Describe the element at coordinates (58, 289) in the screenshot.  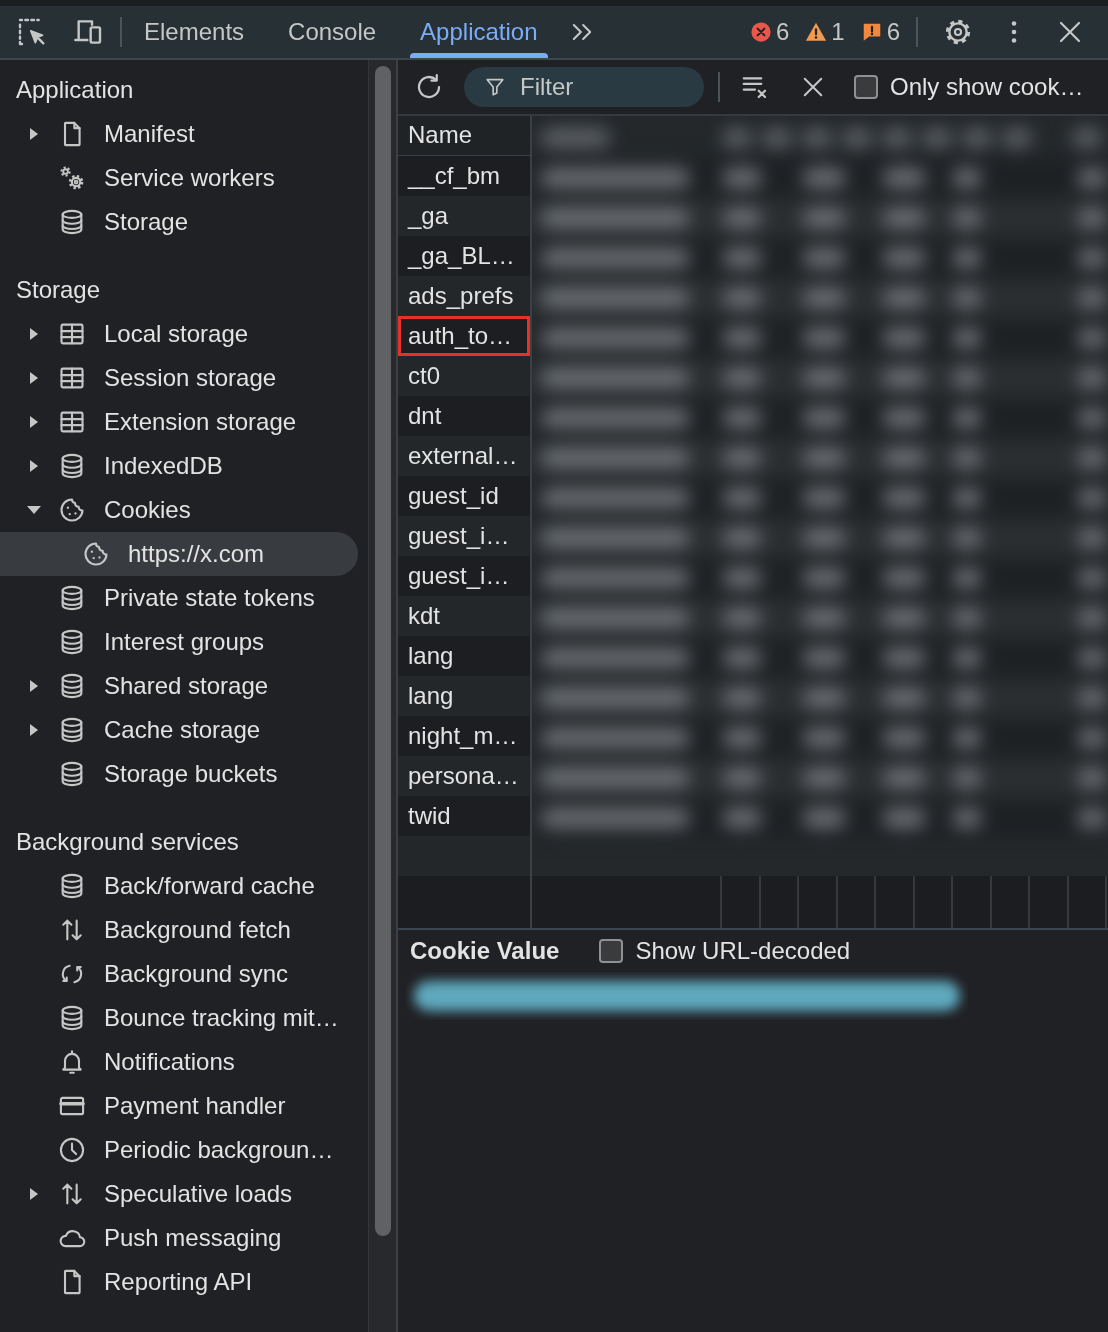
I see `section-heading: Storage` at that location.